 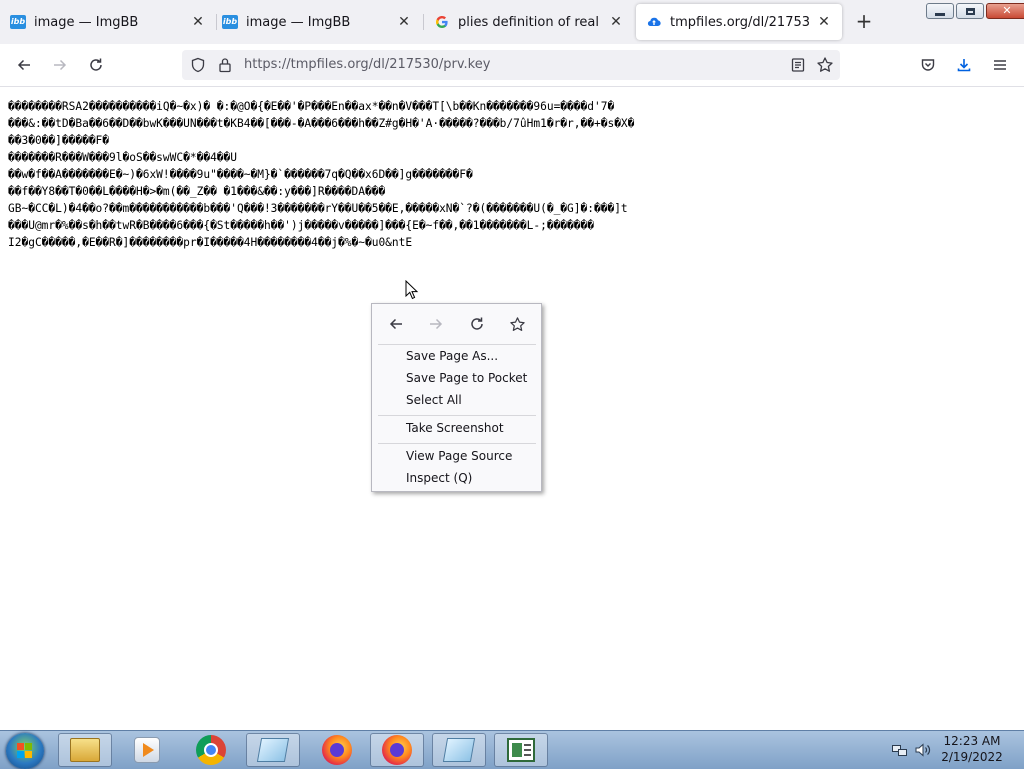 I want to click on tab-imgbb-2: ibb image — ImgBB ✕, so click(x=317, y=22).